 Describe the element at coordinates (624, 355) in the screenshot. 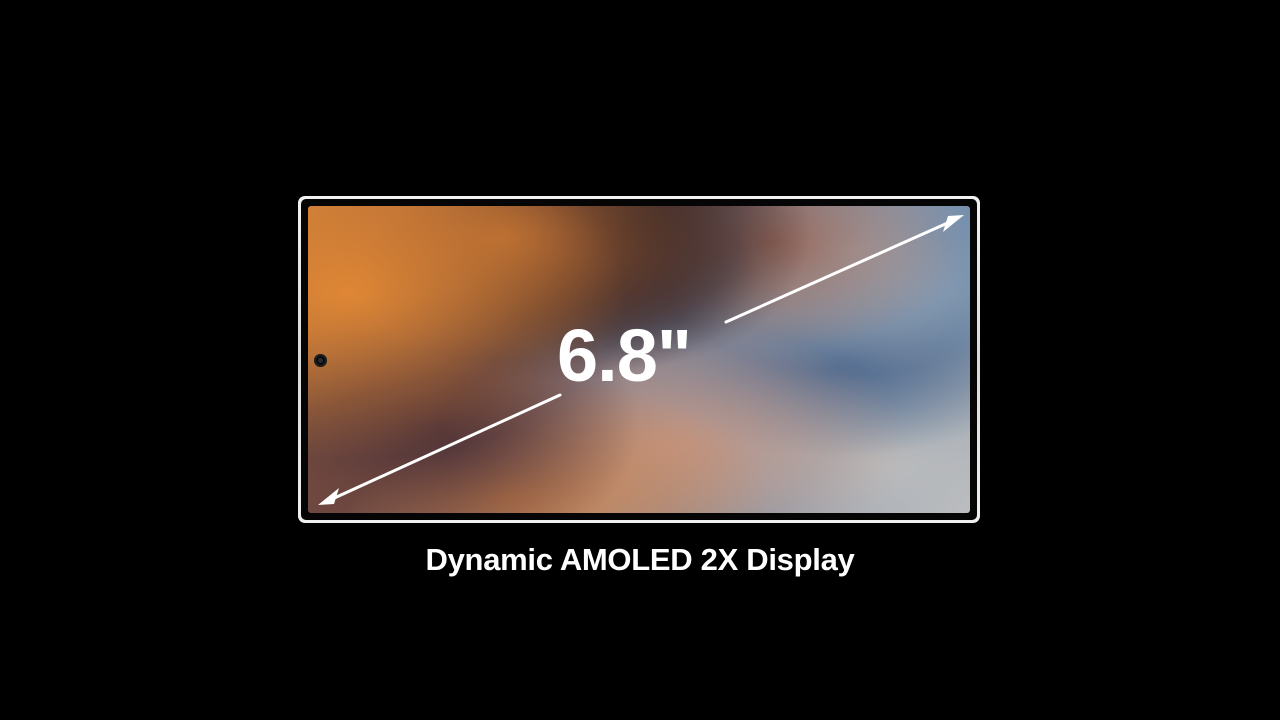

I see `screen-size-label: 6.8"` at that location.